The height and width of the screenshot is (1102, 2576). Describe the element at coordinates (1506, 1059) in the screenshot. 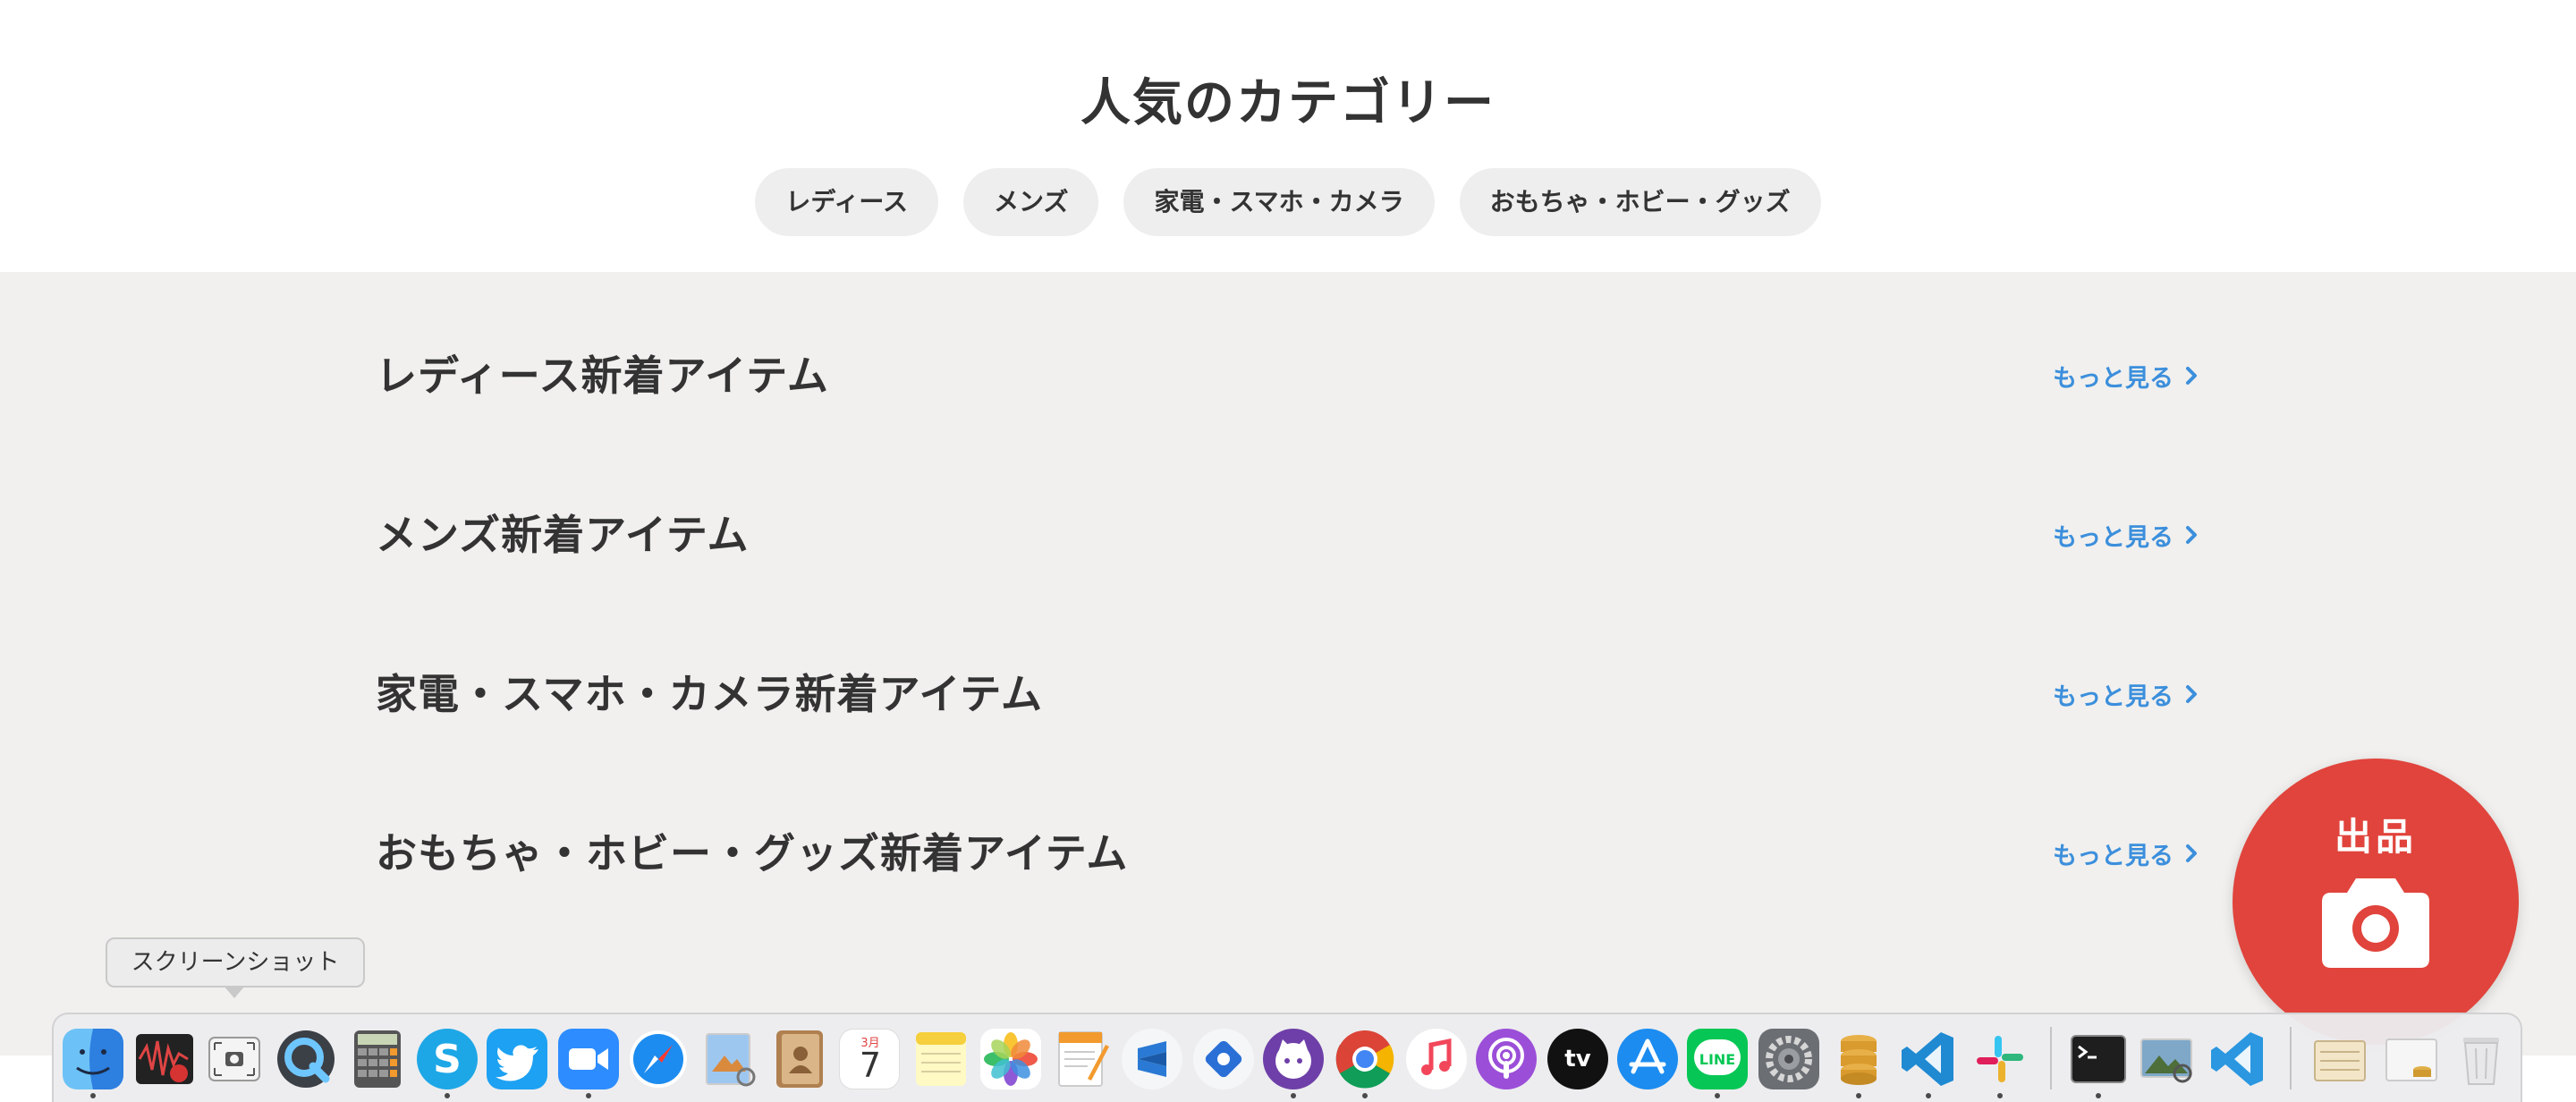

I see `podcasts-icon` at that location.